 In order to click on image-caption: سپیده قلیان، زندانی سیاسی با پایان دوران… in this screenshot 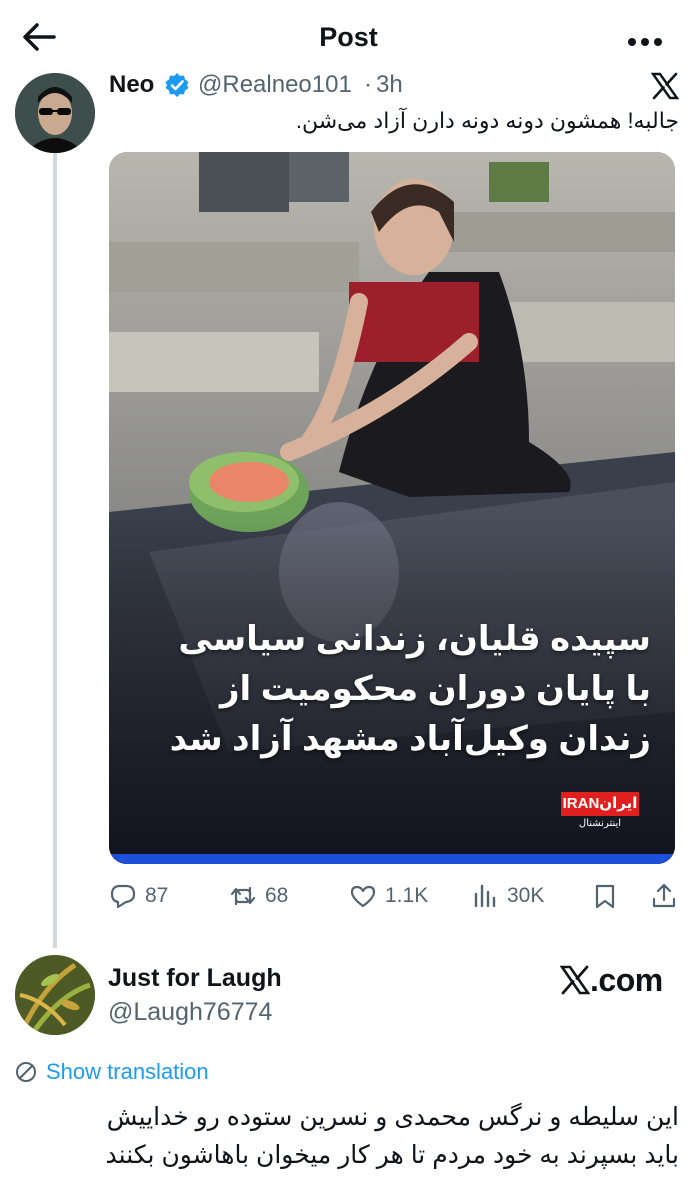, I will do `click(391, 689)`.